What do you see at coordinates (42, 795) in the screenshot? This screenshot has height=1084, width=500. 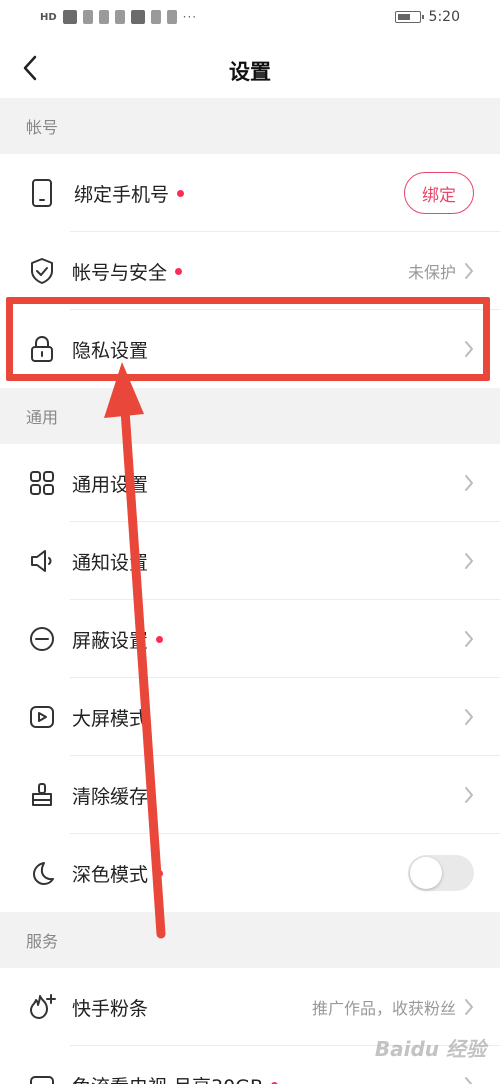 I see `broom-icon` at bounding box center [42, 795].